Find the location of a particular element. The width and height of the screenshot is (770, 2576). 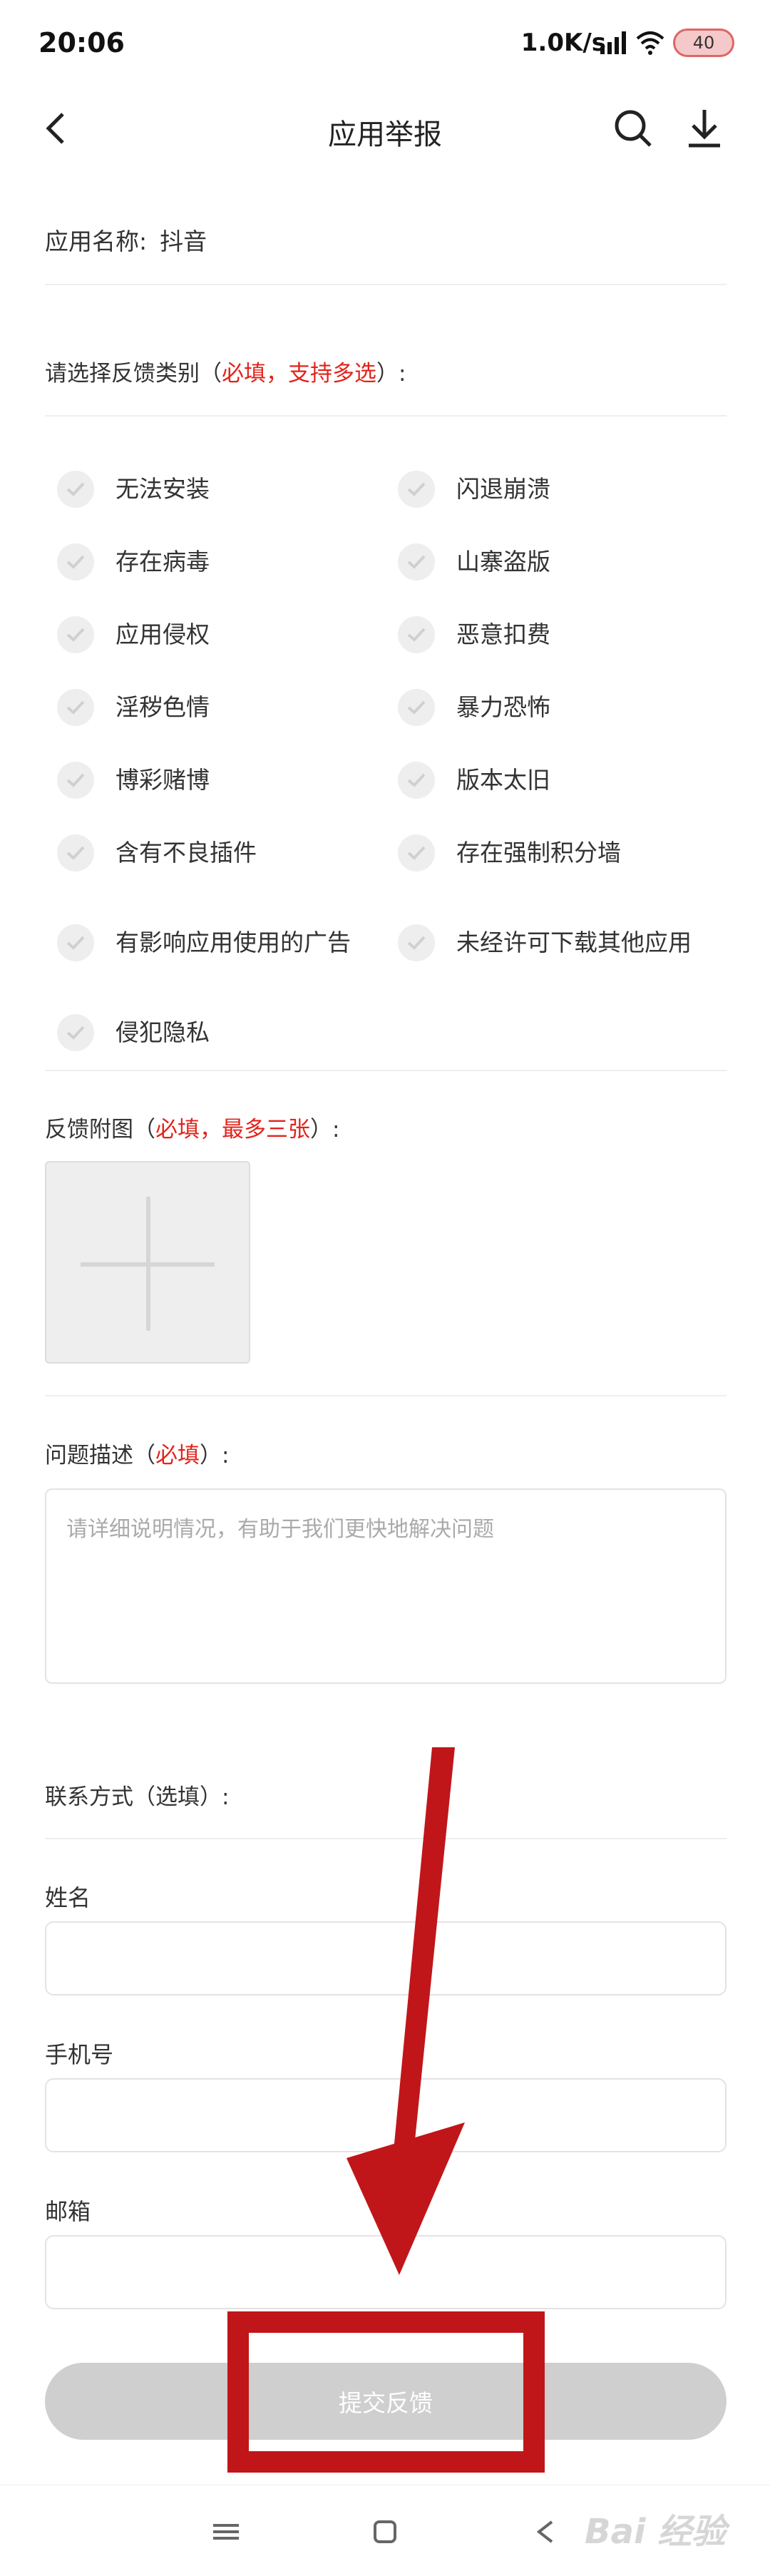

label-prefix: 请选择反馈类别（ is located at coordinates (133, 374).